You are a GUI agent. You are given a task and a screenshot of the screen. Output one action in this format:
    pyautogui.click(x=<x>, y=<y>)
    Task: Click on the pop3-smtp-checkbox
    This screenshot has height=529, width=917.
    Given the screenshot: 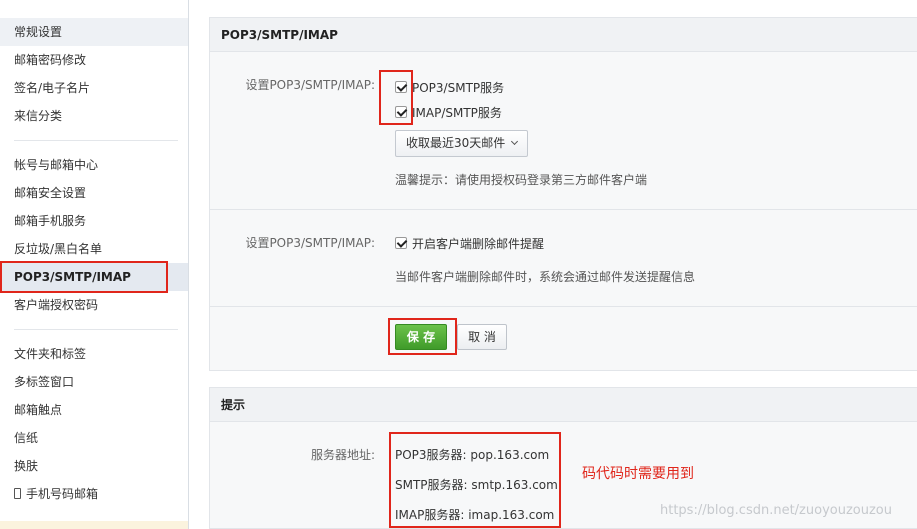 What is the action you would take?
    pyautogui.click(x=401, y=87)
    